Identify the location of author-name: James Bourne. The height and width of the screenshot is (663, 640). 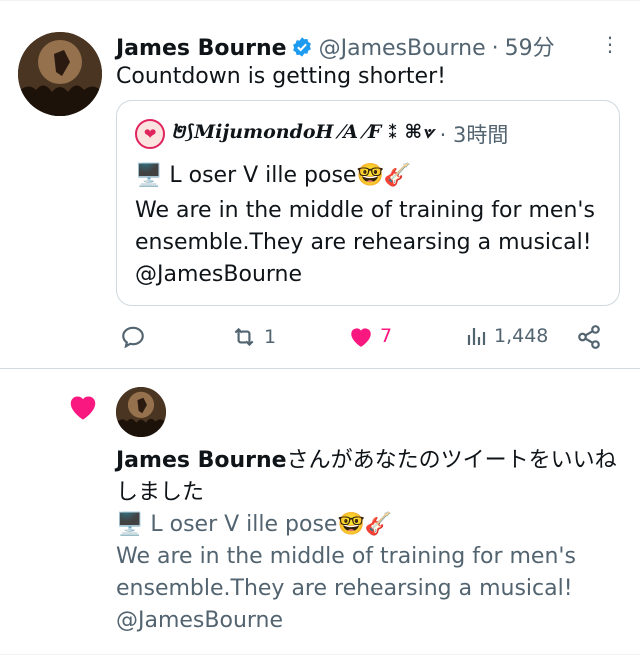
(201, 48).